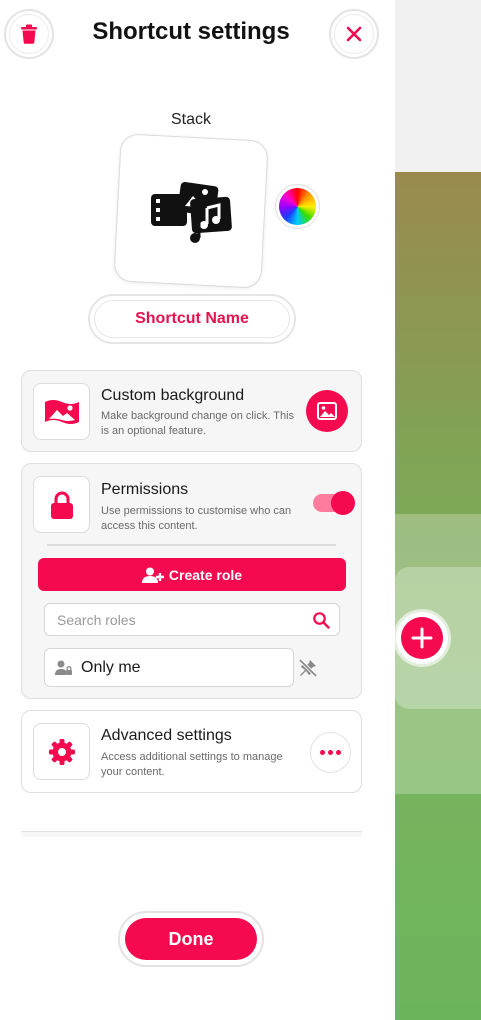 This screenshot has height=1020, width=481. I want to click on advanced-settings-icon-box, so click(61, 751).